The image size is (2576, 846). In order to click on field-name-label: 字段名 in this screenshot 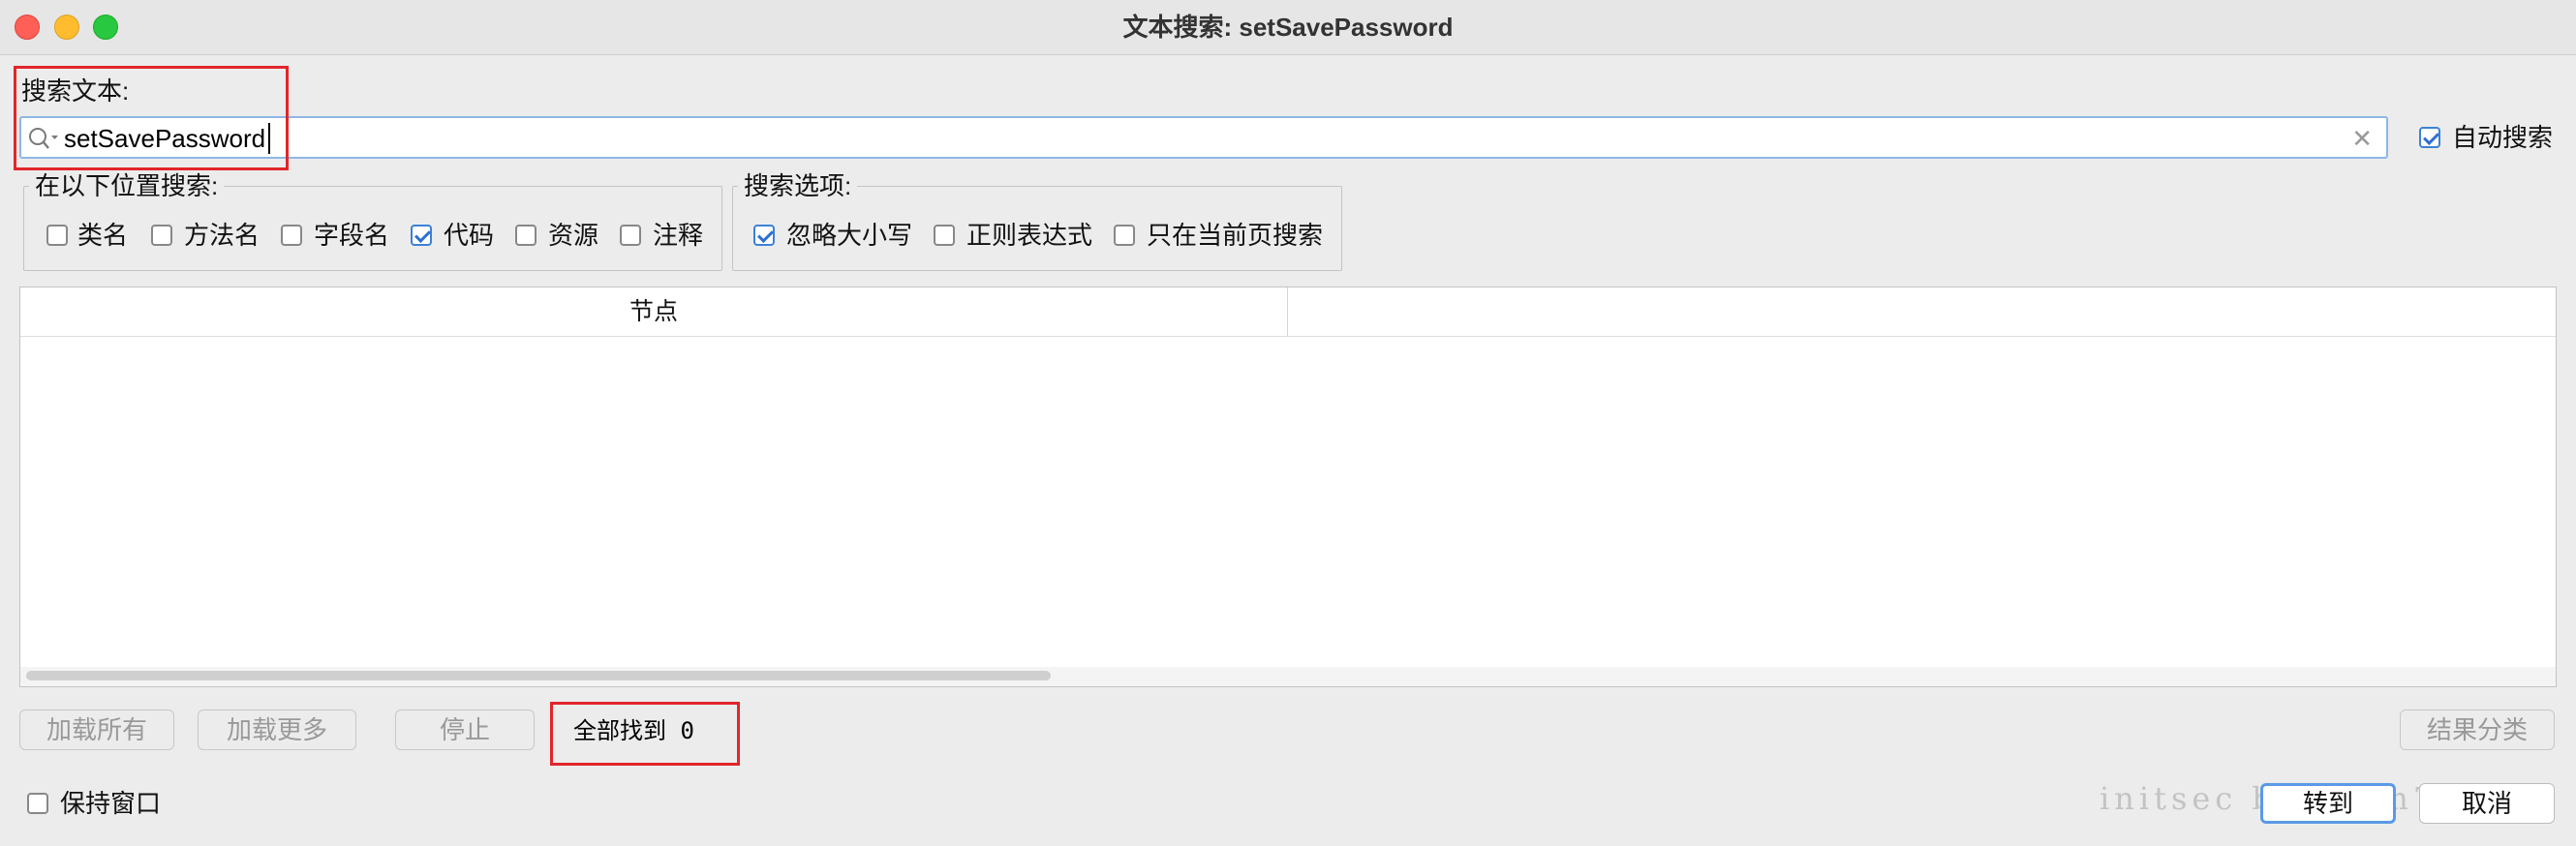, I will do `click(352, 236)`.